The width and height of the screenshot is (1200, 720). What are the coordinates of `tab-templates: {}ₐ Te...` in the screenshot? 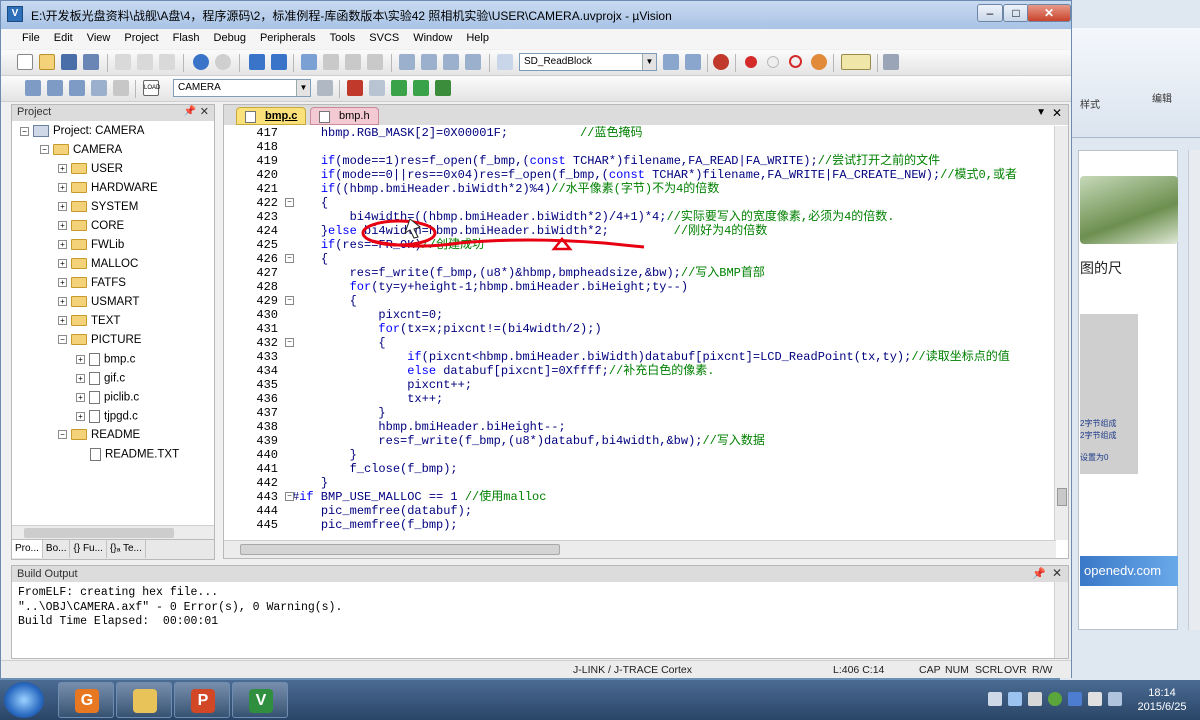 It's located at (126, 549).